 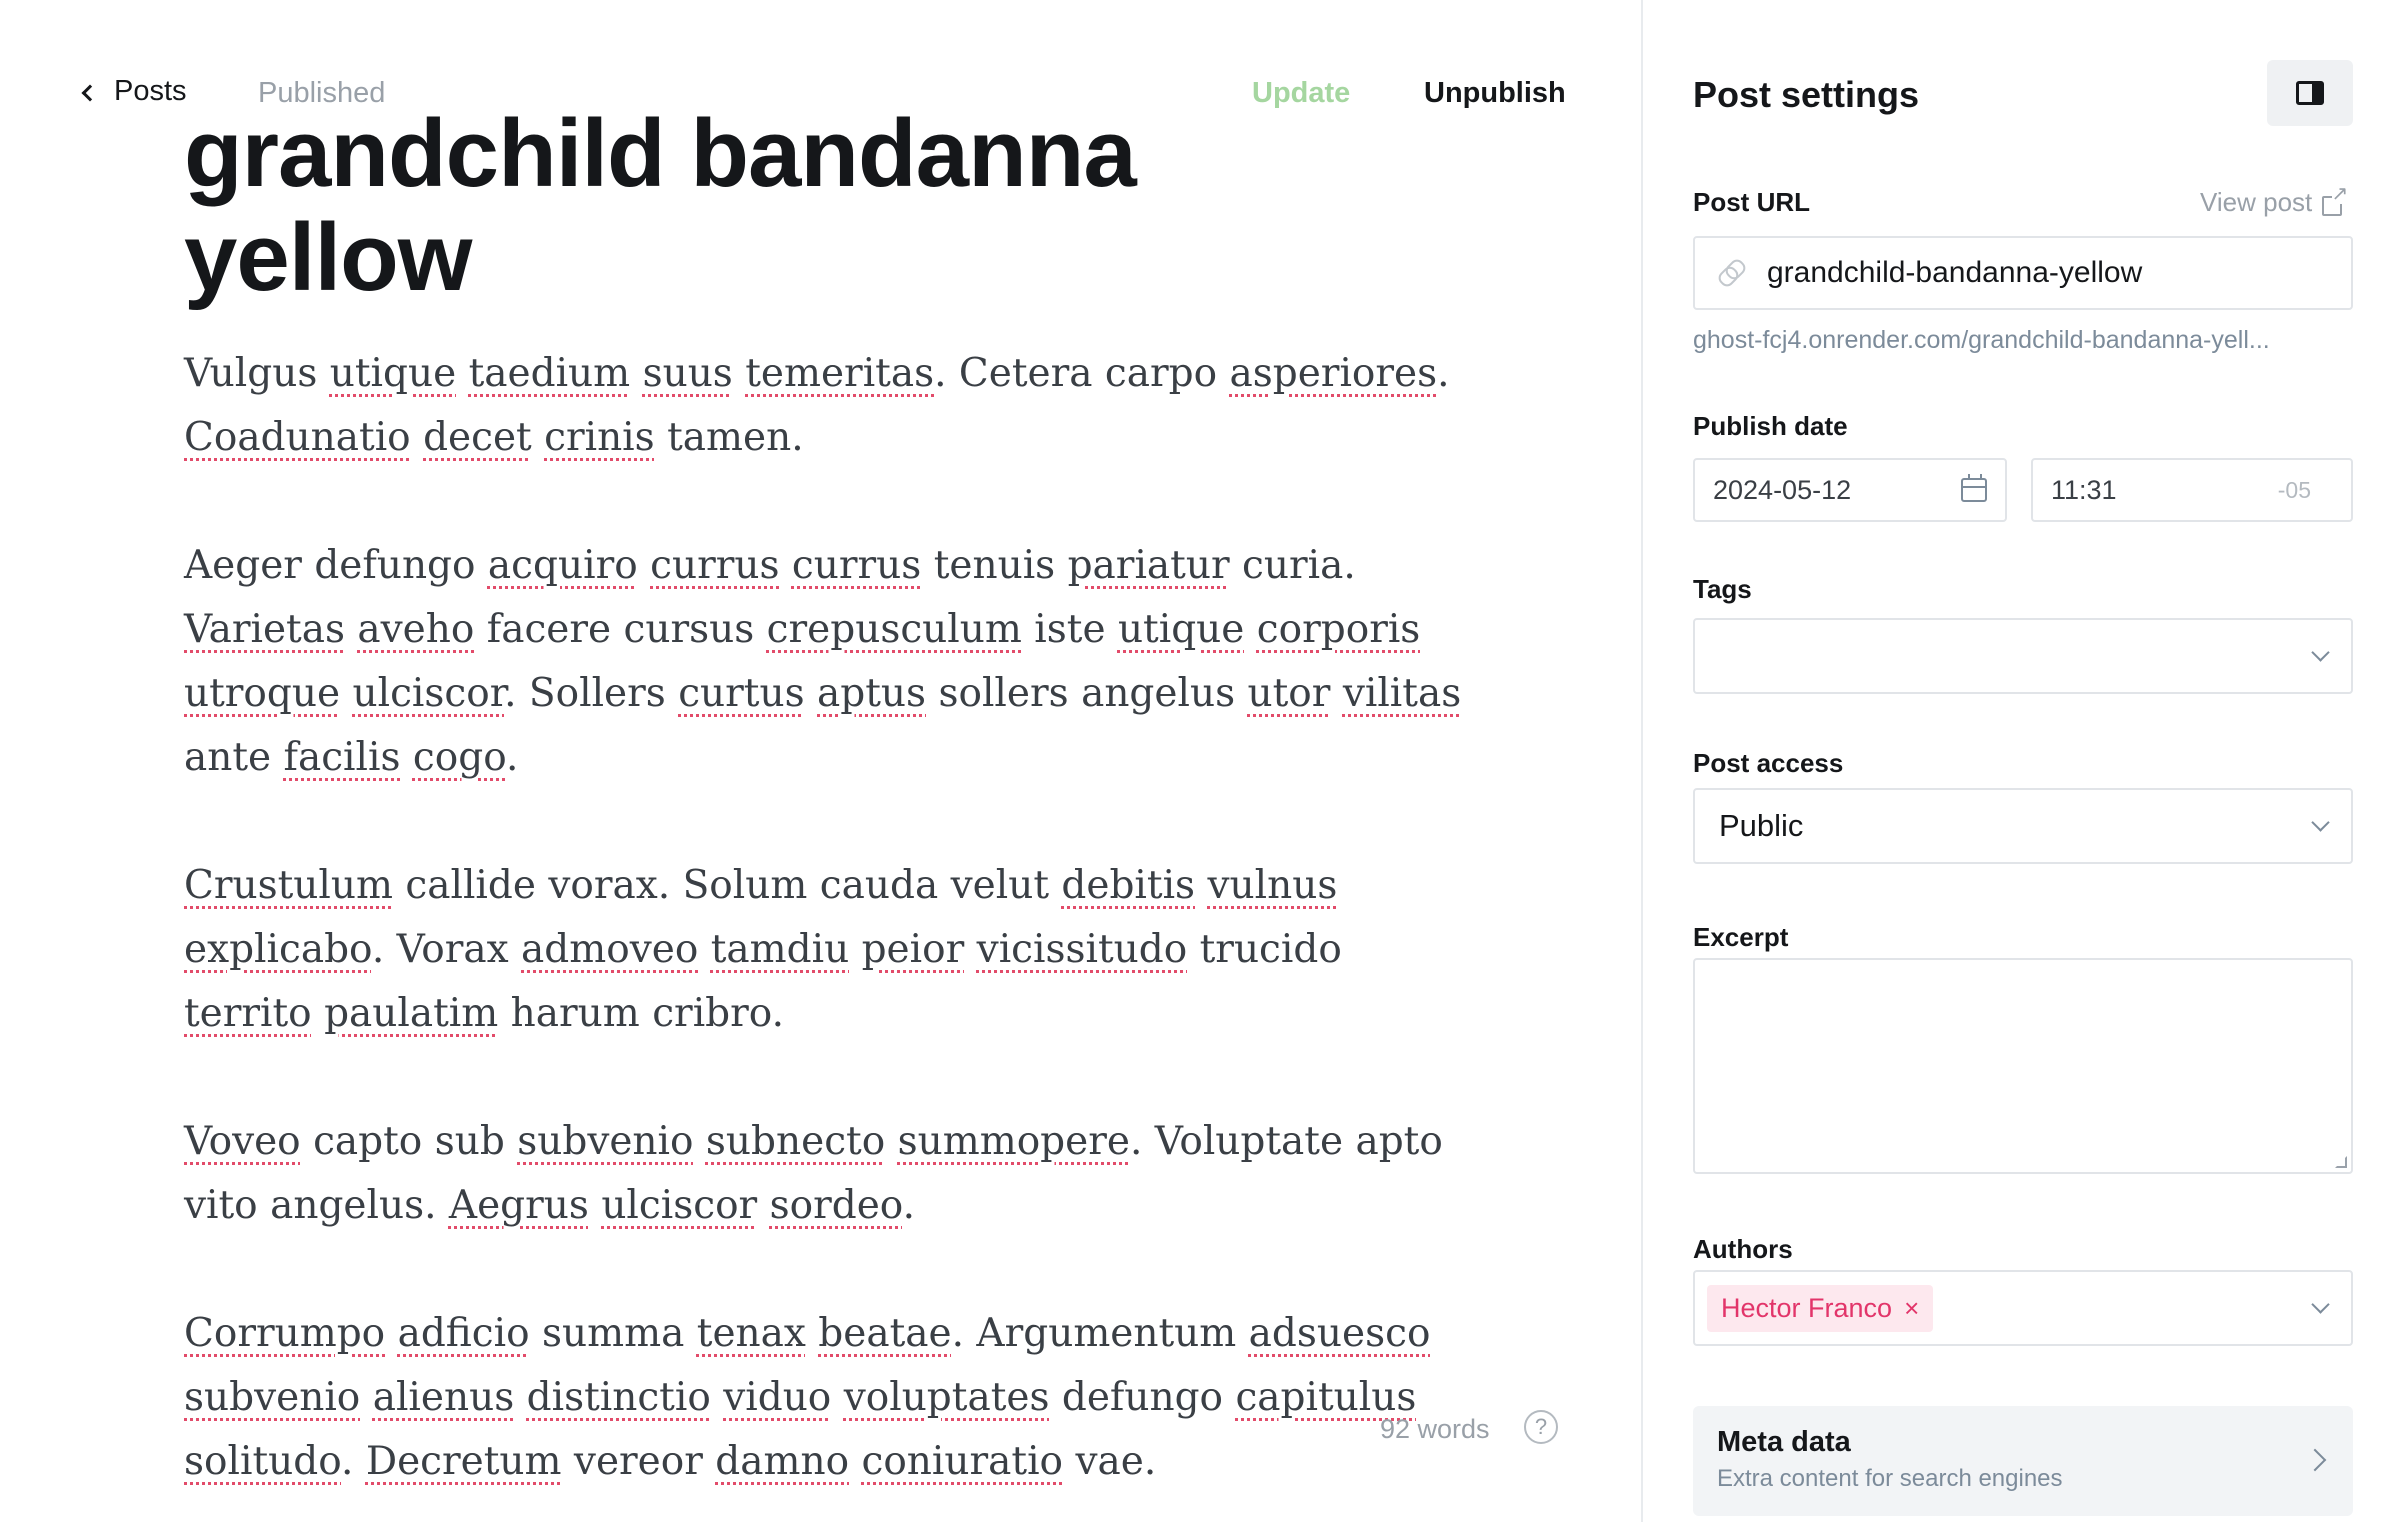 What do you see at coordinates (2341, 1162) in the screenshot?
I see `resize-handle-icon` at bounding box center [2341, 1162].